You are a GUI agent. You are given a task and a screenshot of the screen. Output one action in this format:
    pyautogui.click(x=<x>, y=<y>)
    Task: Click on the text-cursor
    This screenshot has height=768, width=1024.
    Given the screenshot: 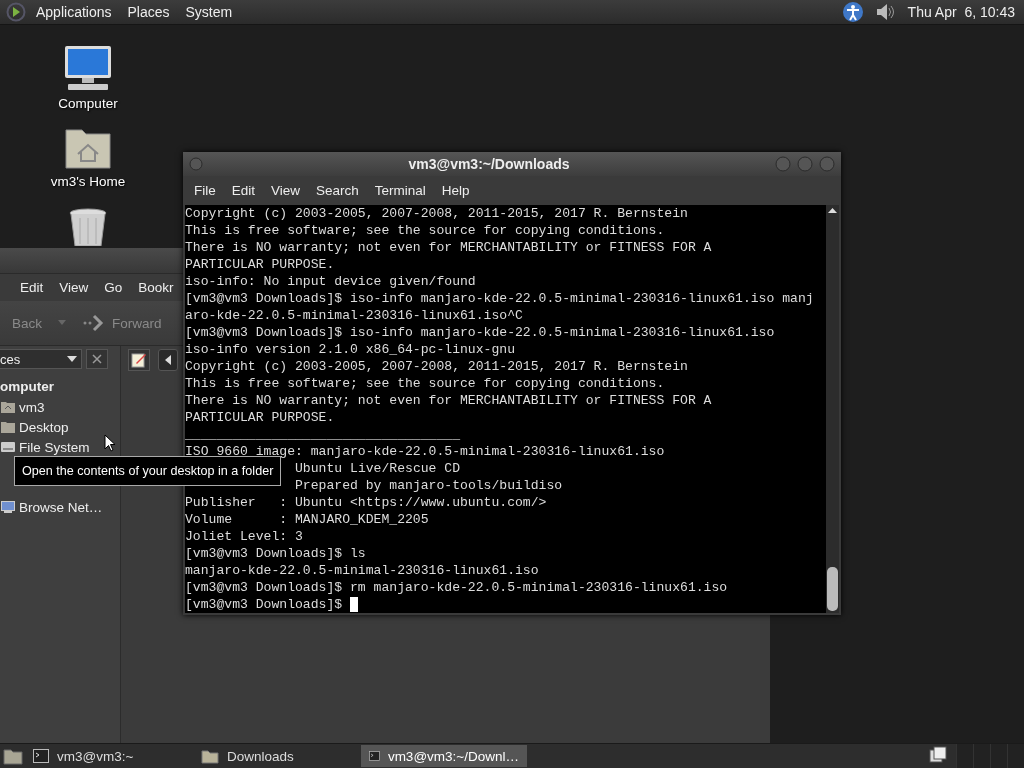 What is the action you would take?
    pyautogui.click(x=354, y=604)
    